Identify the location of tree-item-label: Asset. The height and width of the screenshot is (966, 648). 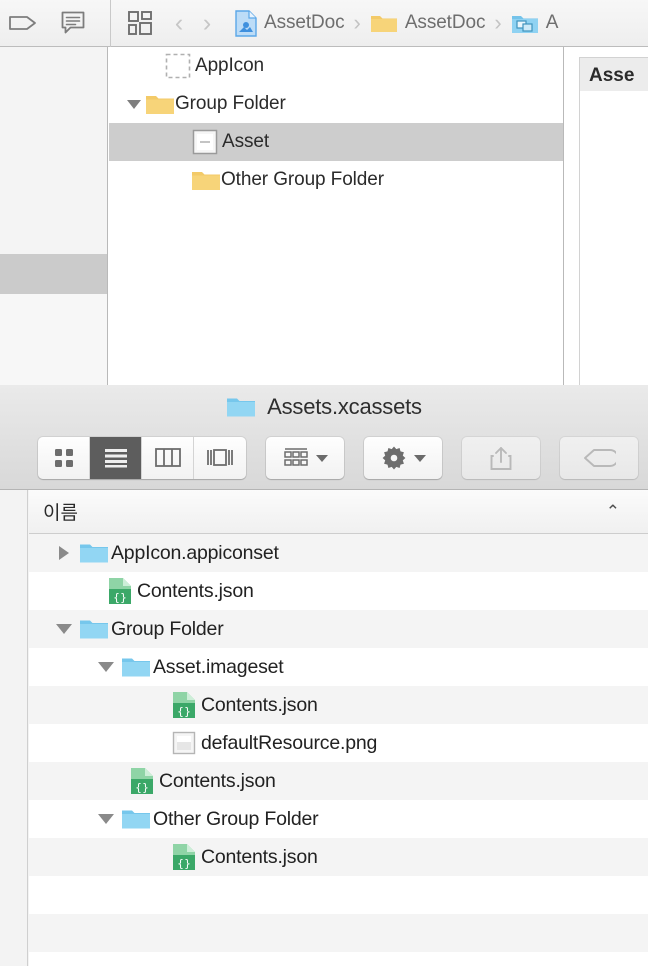
(246, 141).